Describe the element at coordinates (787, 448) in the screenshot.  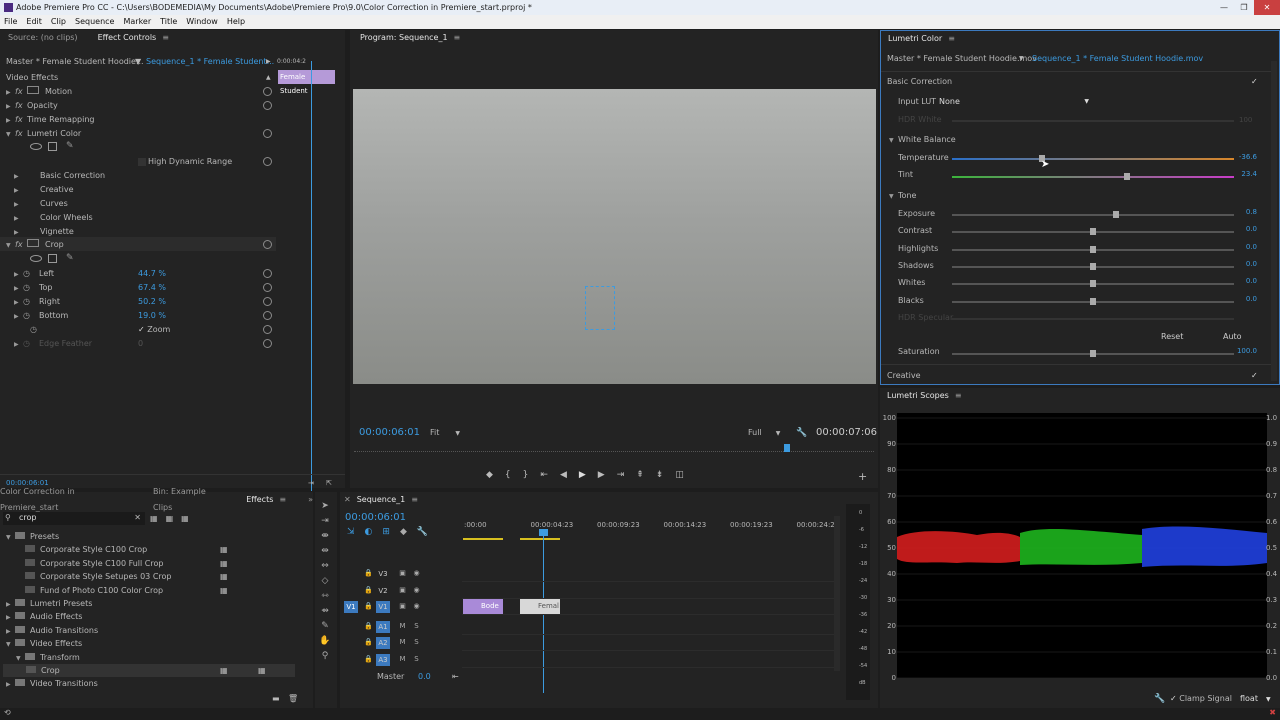
I see `program-playhead` at that location.